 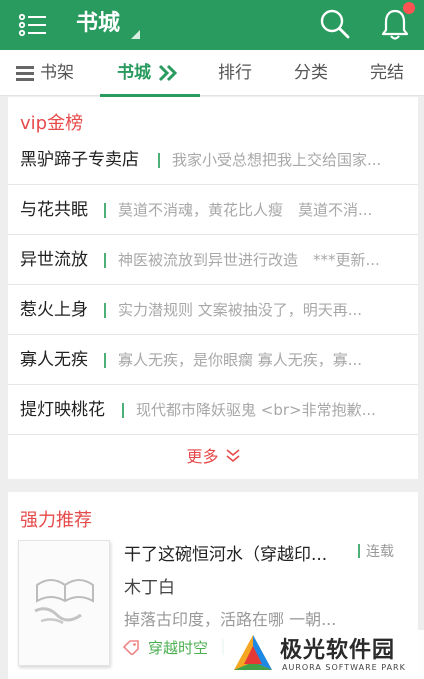 What do you see at coordinates (311, 73) in the screenshot?
I see `tab-category: 分类` at bounding box center [311, 73].